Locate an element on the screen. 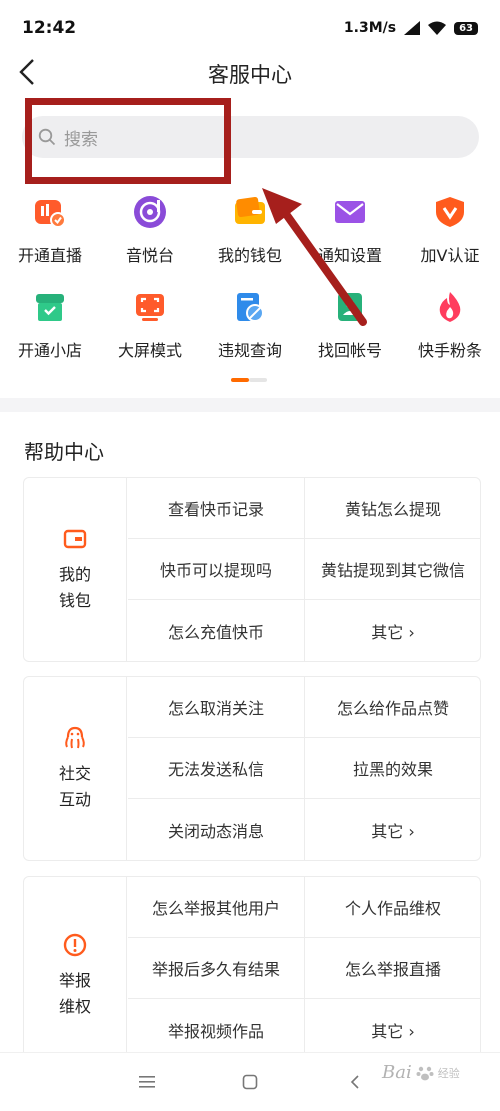 This screenshot has height=1111, width=500. help-link: 怎么充值快币 is located at coordinates (216, 630).